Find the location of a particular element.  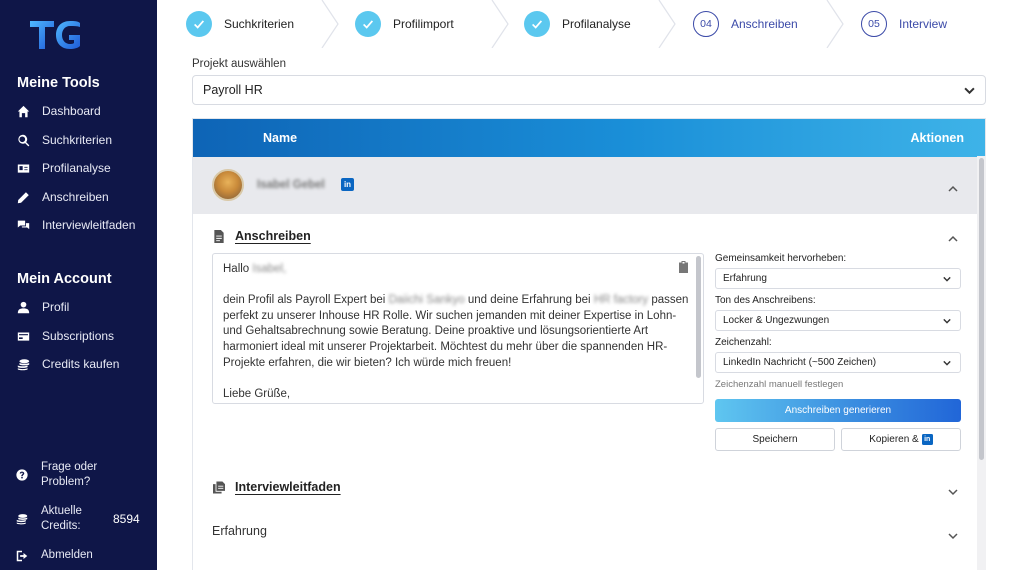

project-label: Projekt auswählen is located at coordinates (239, 64).